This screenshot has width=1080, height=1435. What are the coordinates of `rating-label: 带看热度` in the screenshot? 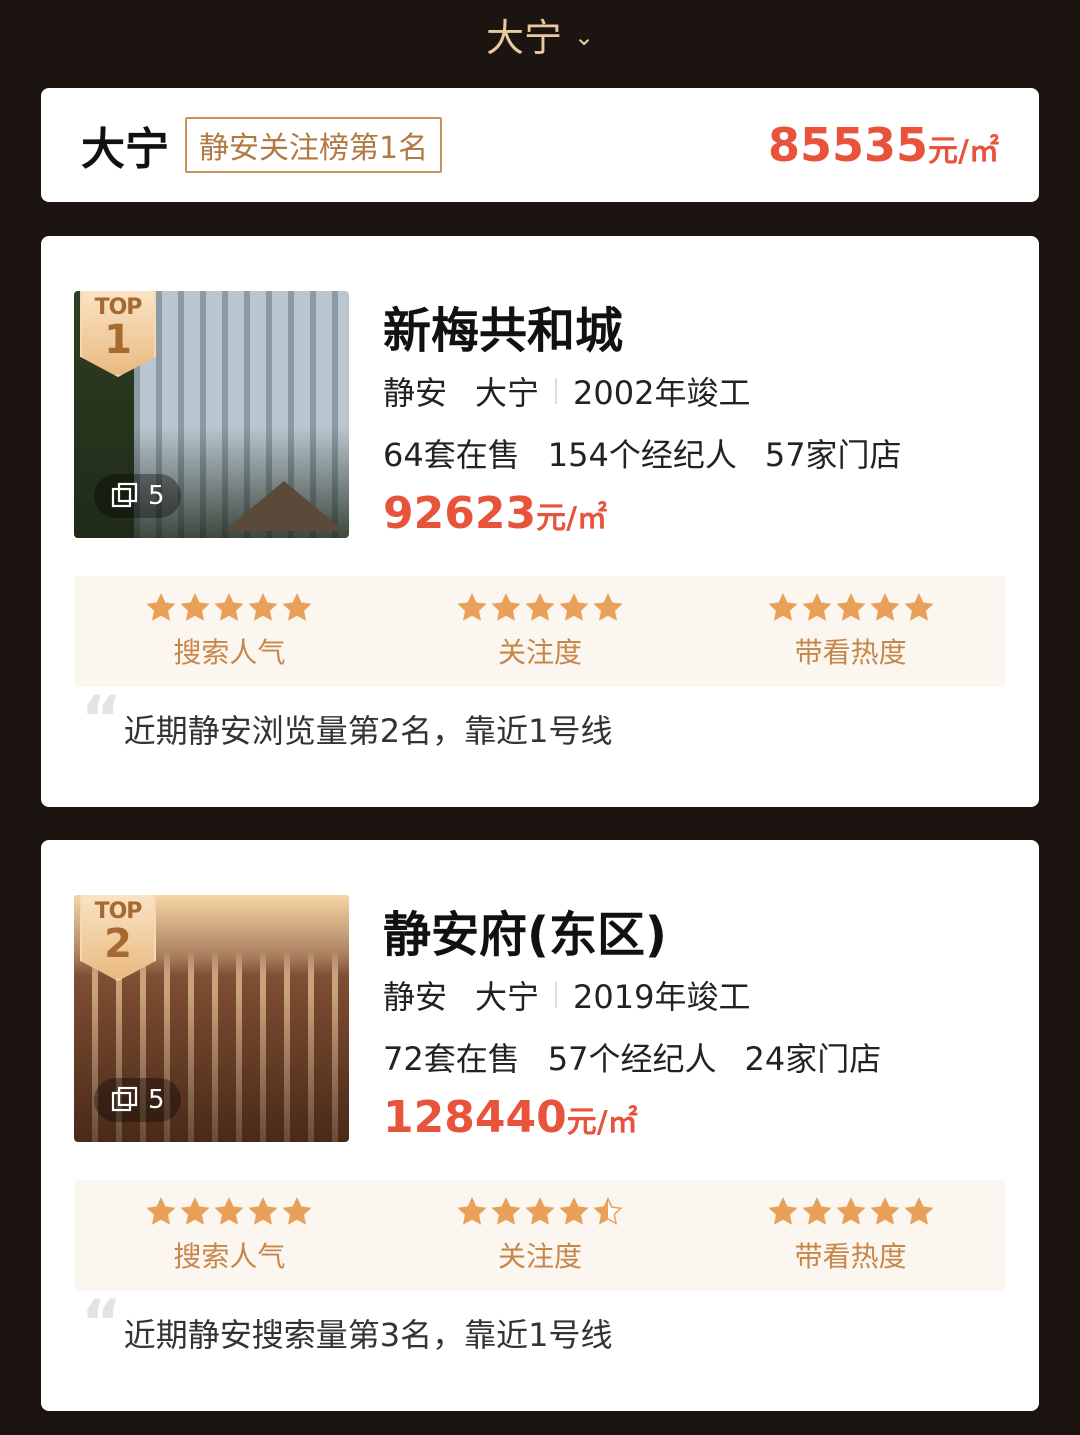 It's located at (850, 652).